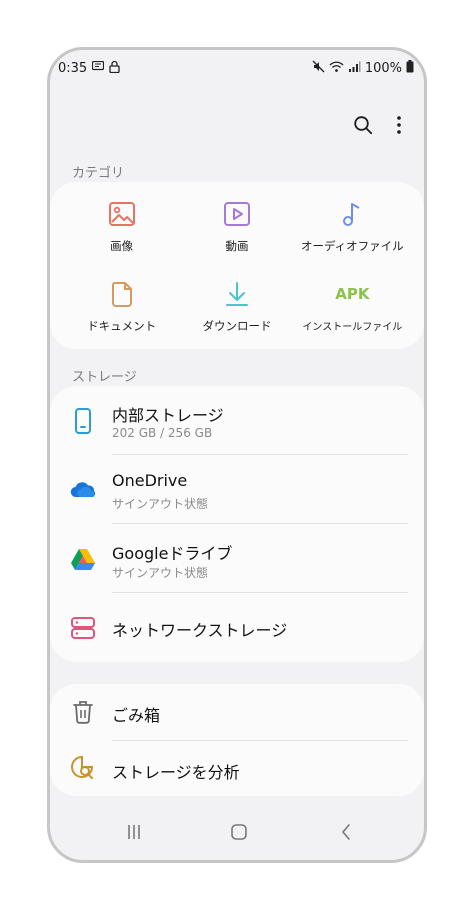 The image size is (474, 911). Describe the element at coordinates (237, 712) in the screenshot. I see `trash-item: ごみ箱` at that location.